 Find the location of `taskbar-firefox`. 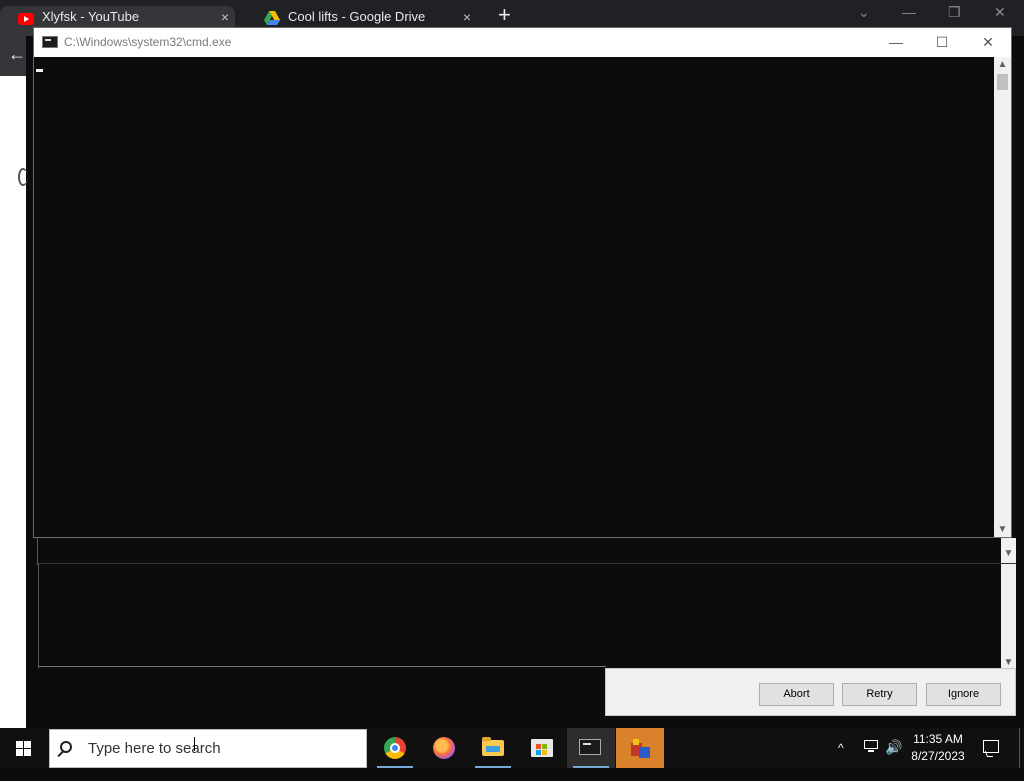

taskbar-firefox is located at coordinates (444, 748).